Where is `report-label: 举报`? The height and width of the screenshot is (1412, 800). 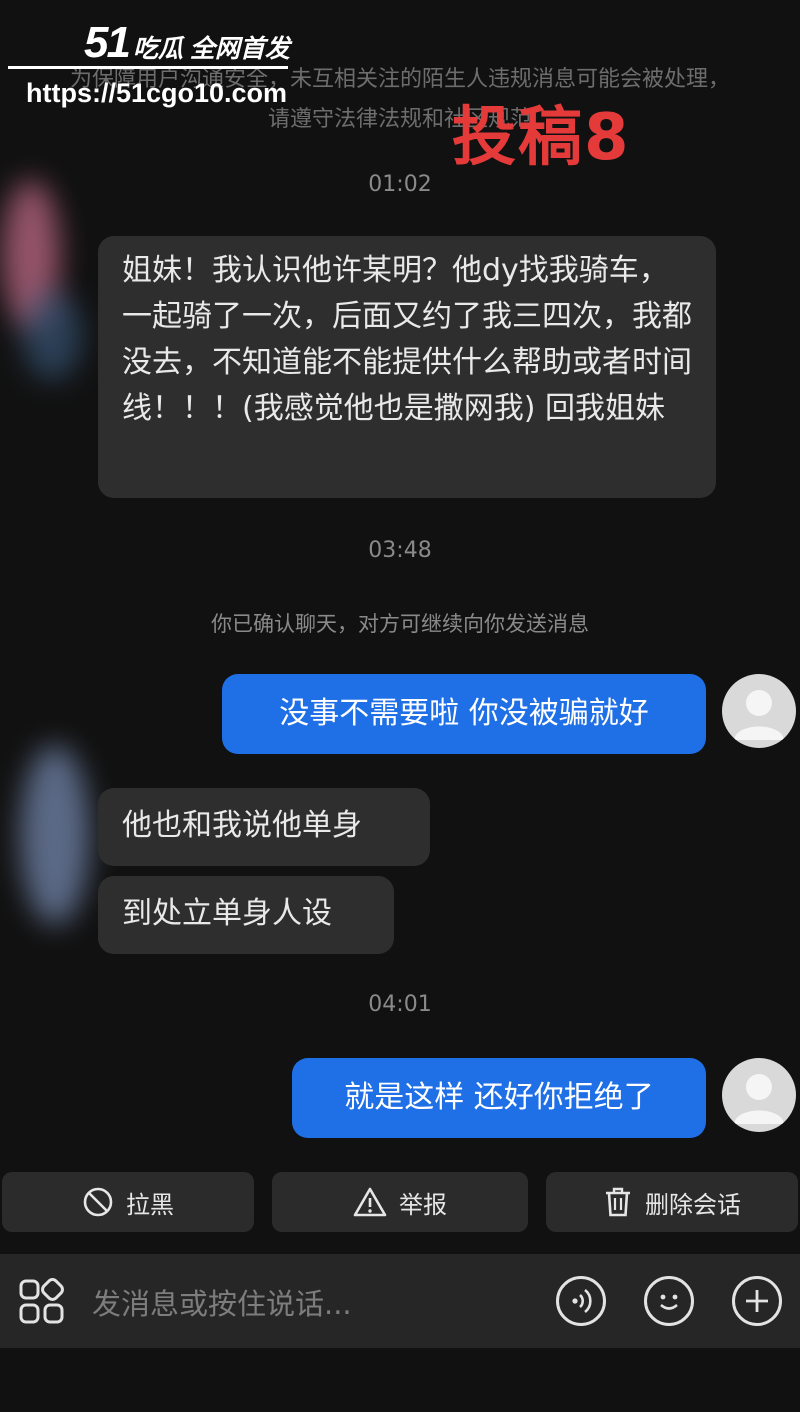
report-label: 举报 is located at coordinates (423, 1204).